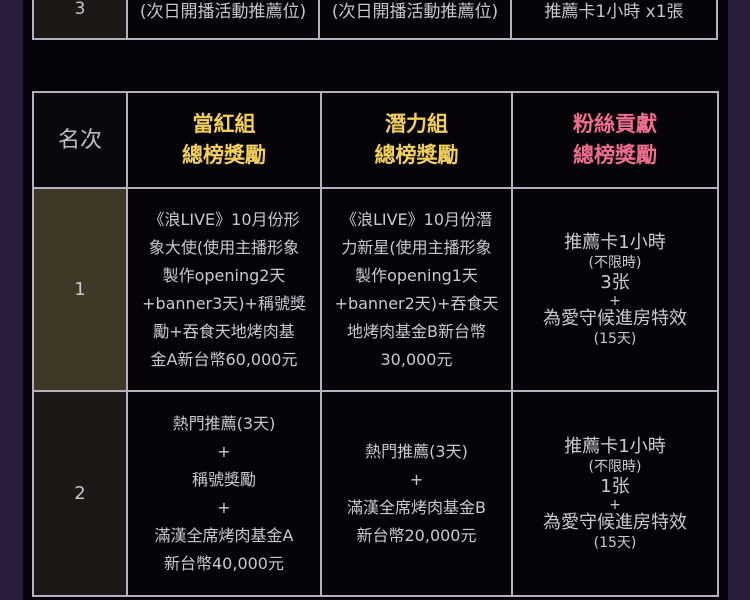 The height and width of the screenshot is (600, 750). What do you see at coordinates (80, 289) in the screenshot?
I see `rank-cell: 1` at bounding box center [80, 289].